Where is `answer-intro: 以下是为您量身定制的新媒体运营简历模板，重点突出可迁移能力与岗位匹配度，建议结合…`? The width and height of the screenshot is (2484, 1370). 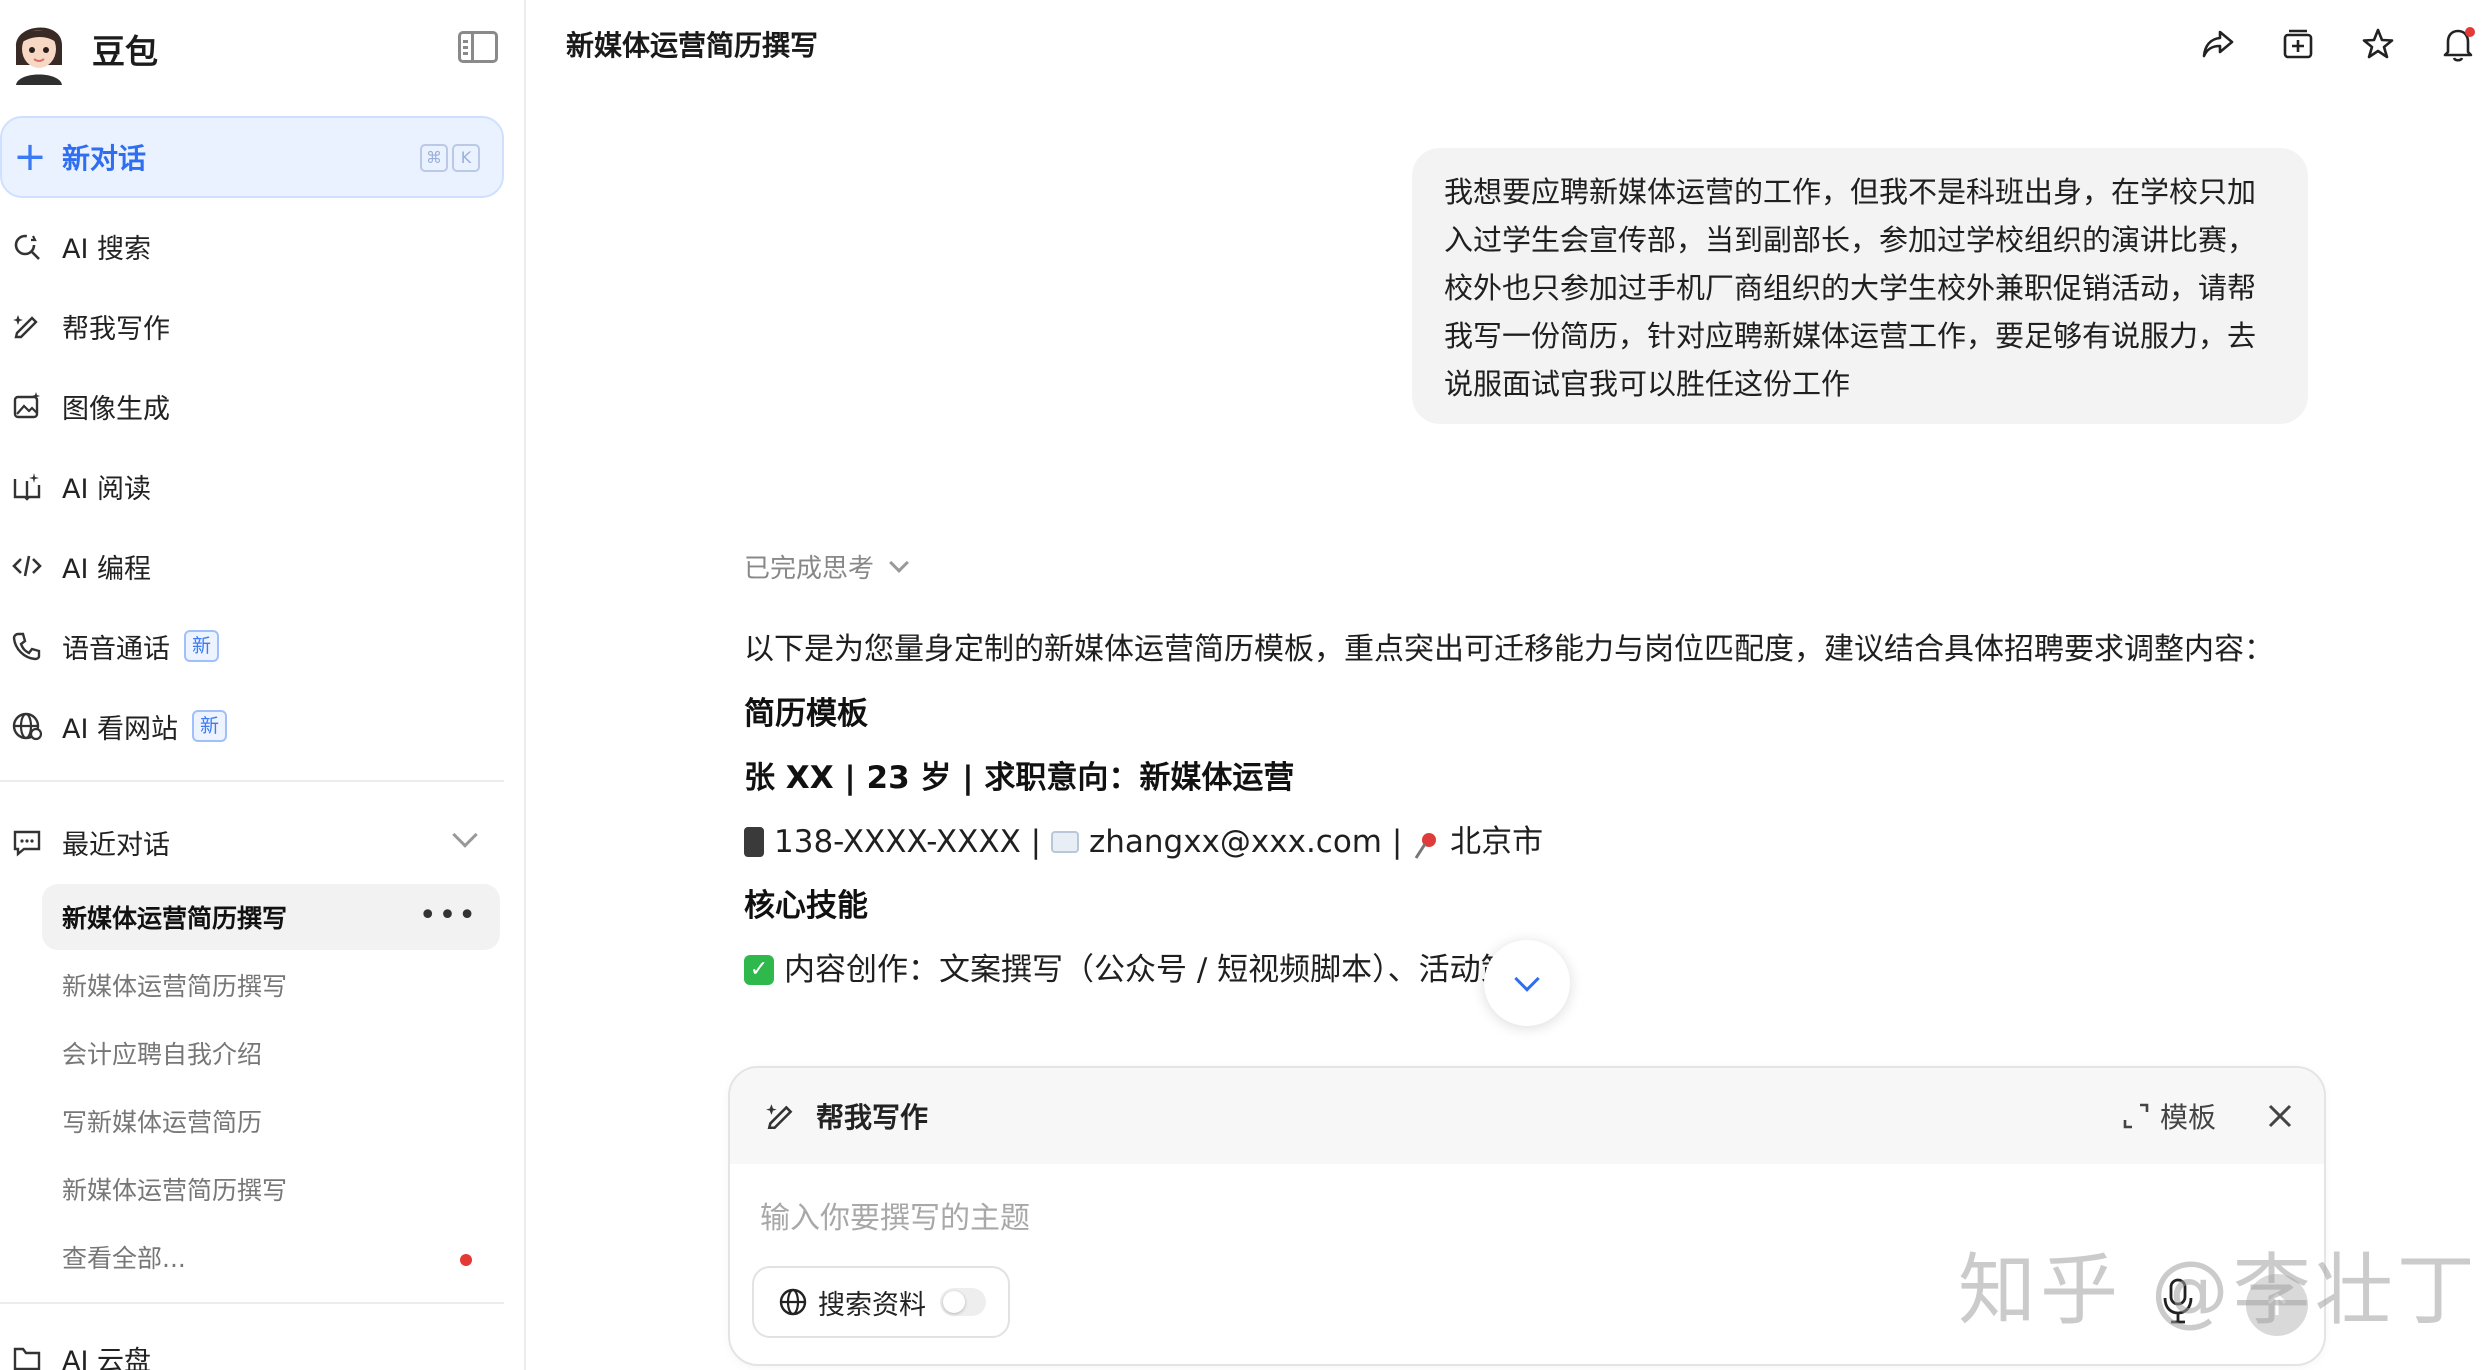
answer-intro: 以下是为您量身定制的新媒体运营简历模板，重点突出可迁移能力与岗位匹配度，建议结合… is located at coordinates (1509, 649).